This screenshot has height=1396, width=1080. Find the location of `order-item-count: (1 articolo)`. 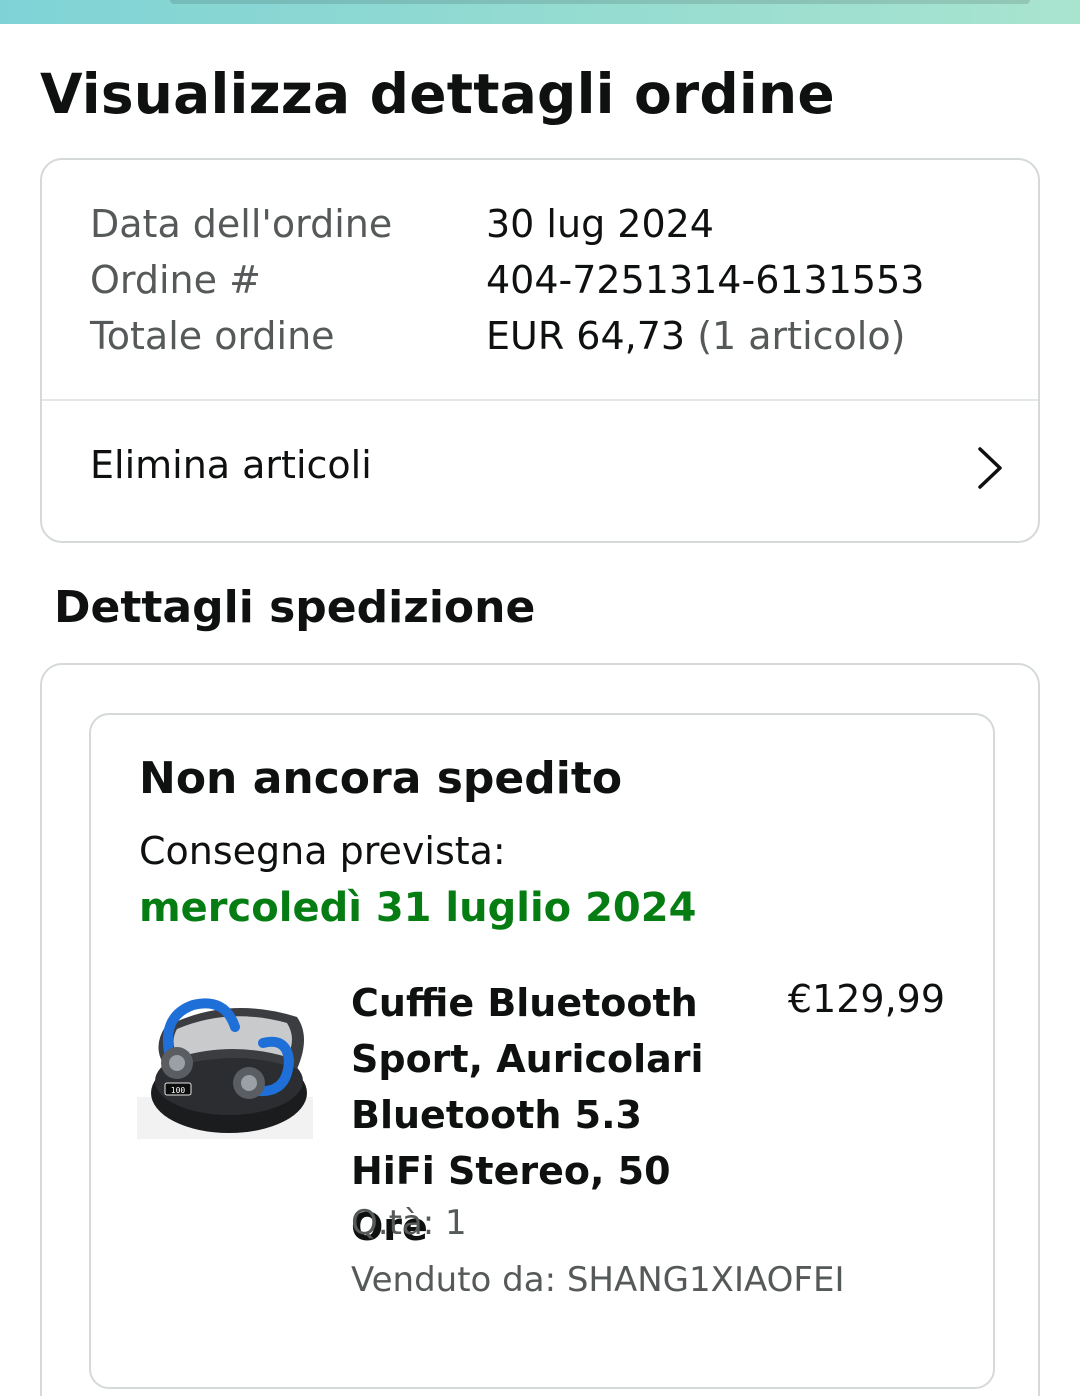

order-item-count: (1 articolo) is located at coordinates (801, 336).